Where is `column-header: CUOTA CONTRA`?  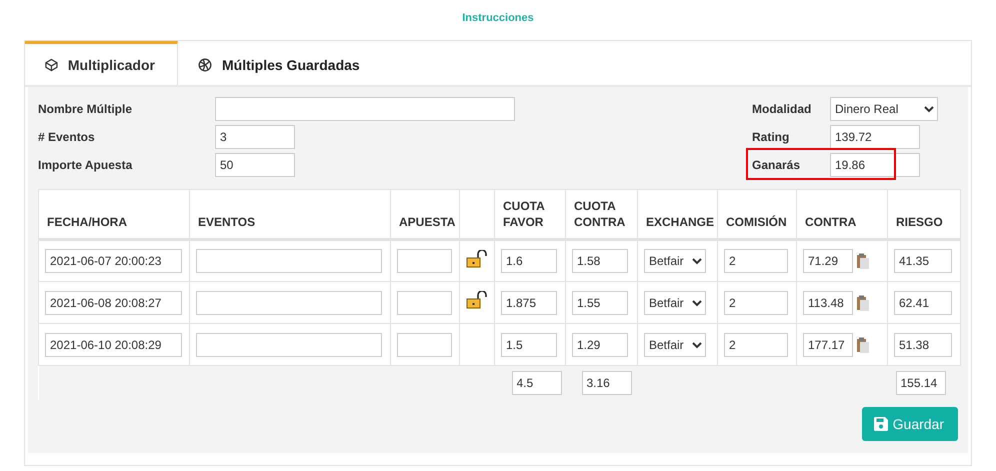
column-header: CUOTA CONTRA is located at coordinates (602, 215).